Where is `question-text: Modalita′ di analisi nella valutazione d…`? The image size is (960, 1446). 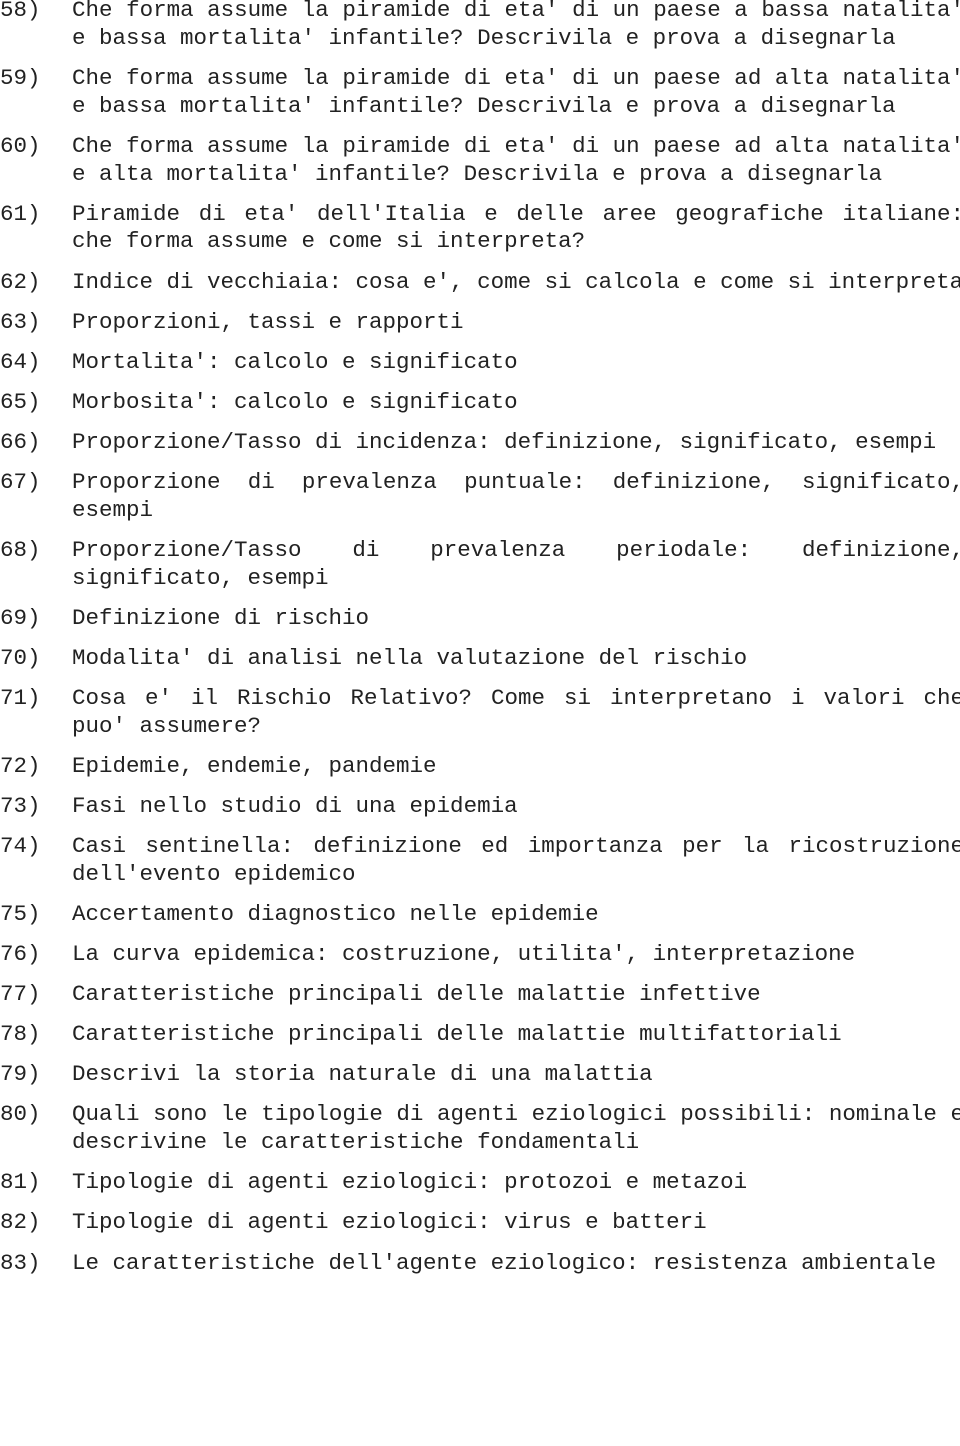 question-text: Modalita′ di analisi nella valutazione d… is located at coordinates (410, 657).